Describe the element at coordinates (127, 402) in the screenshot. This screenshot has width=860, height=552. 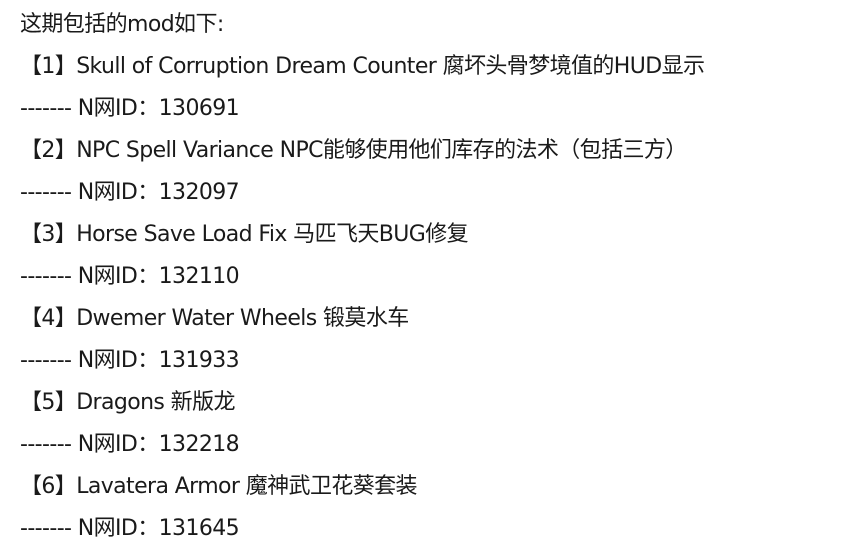
I see `mod-title: 【5】Dragons 新版龙` at that location.